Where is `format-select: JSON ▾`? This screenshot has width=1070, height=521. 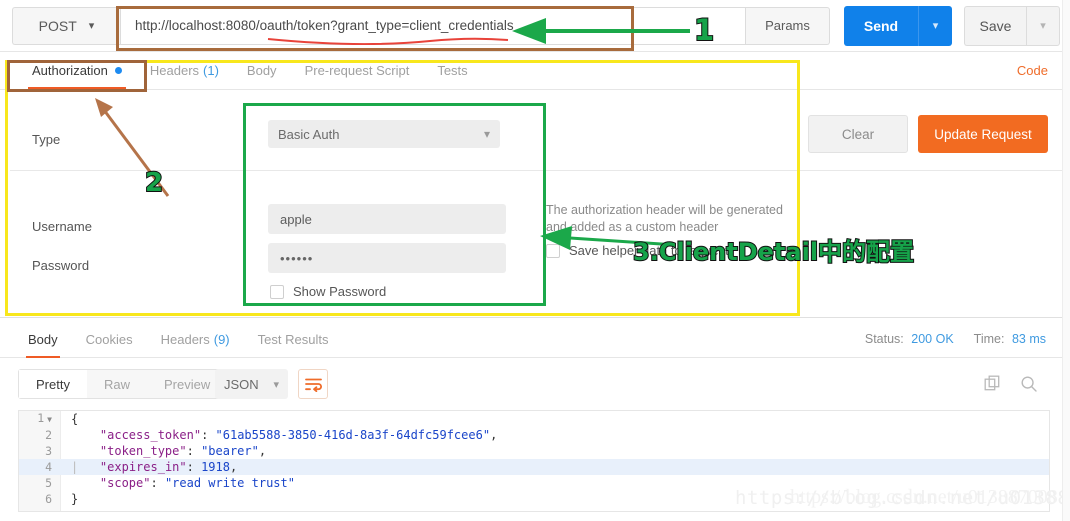
format-select: JSON ▾ is located at coordinates (251, 384).